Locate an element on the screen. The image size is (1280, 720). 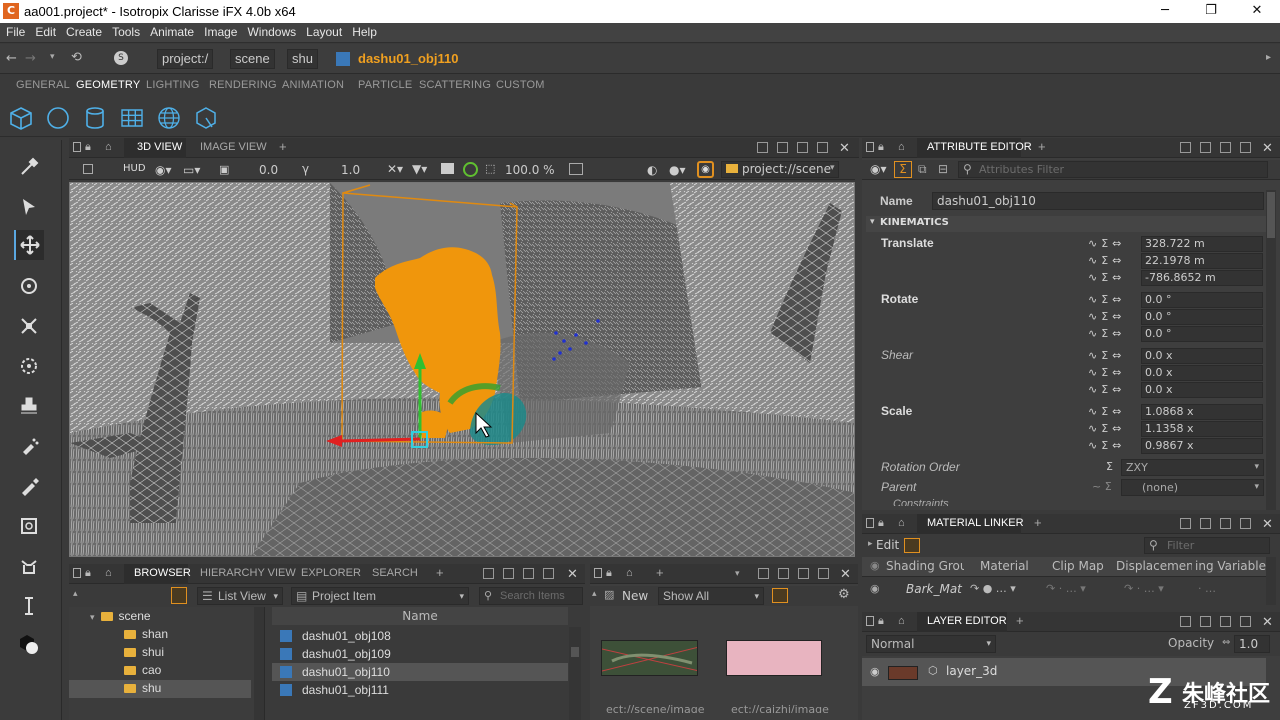
tools-icon: ✕▾ is located at coordinates (395, 169).